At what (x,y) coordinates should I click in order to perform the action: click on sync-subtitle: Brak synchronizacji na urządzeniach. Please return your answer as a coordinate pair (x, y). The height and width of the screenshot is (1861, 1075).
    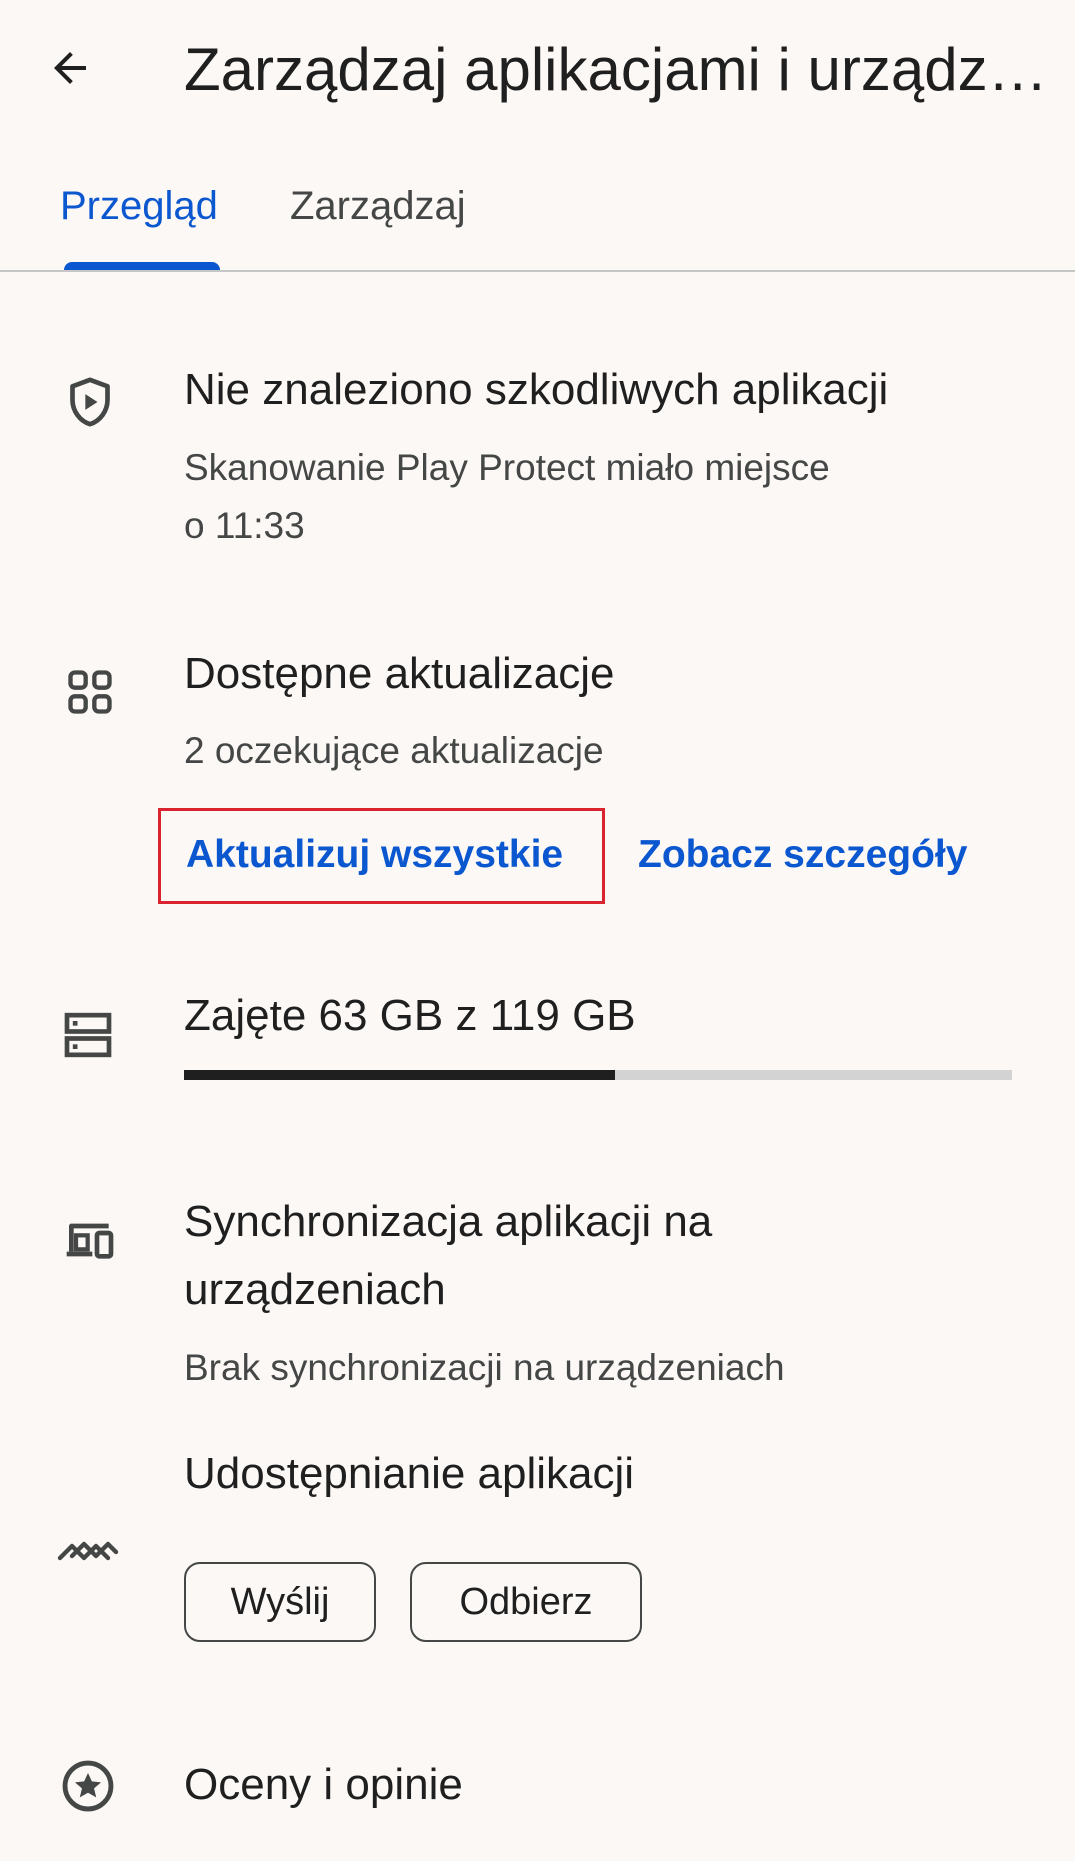
    Looking at the image, I should click on (484, 1367).